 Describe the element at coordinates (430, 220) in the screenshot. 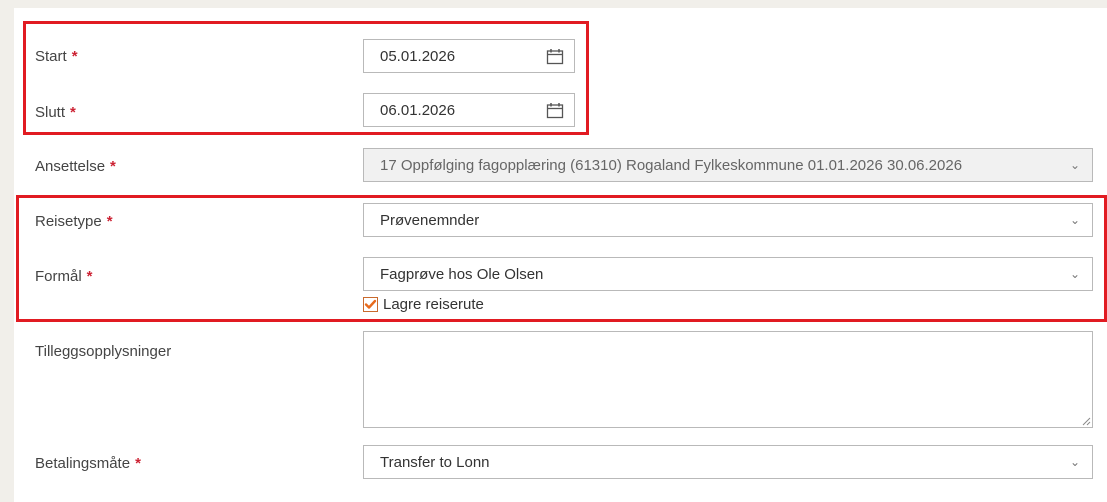

I see `reisetype-value: Prøvenemnder` at that location.